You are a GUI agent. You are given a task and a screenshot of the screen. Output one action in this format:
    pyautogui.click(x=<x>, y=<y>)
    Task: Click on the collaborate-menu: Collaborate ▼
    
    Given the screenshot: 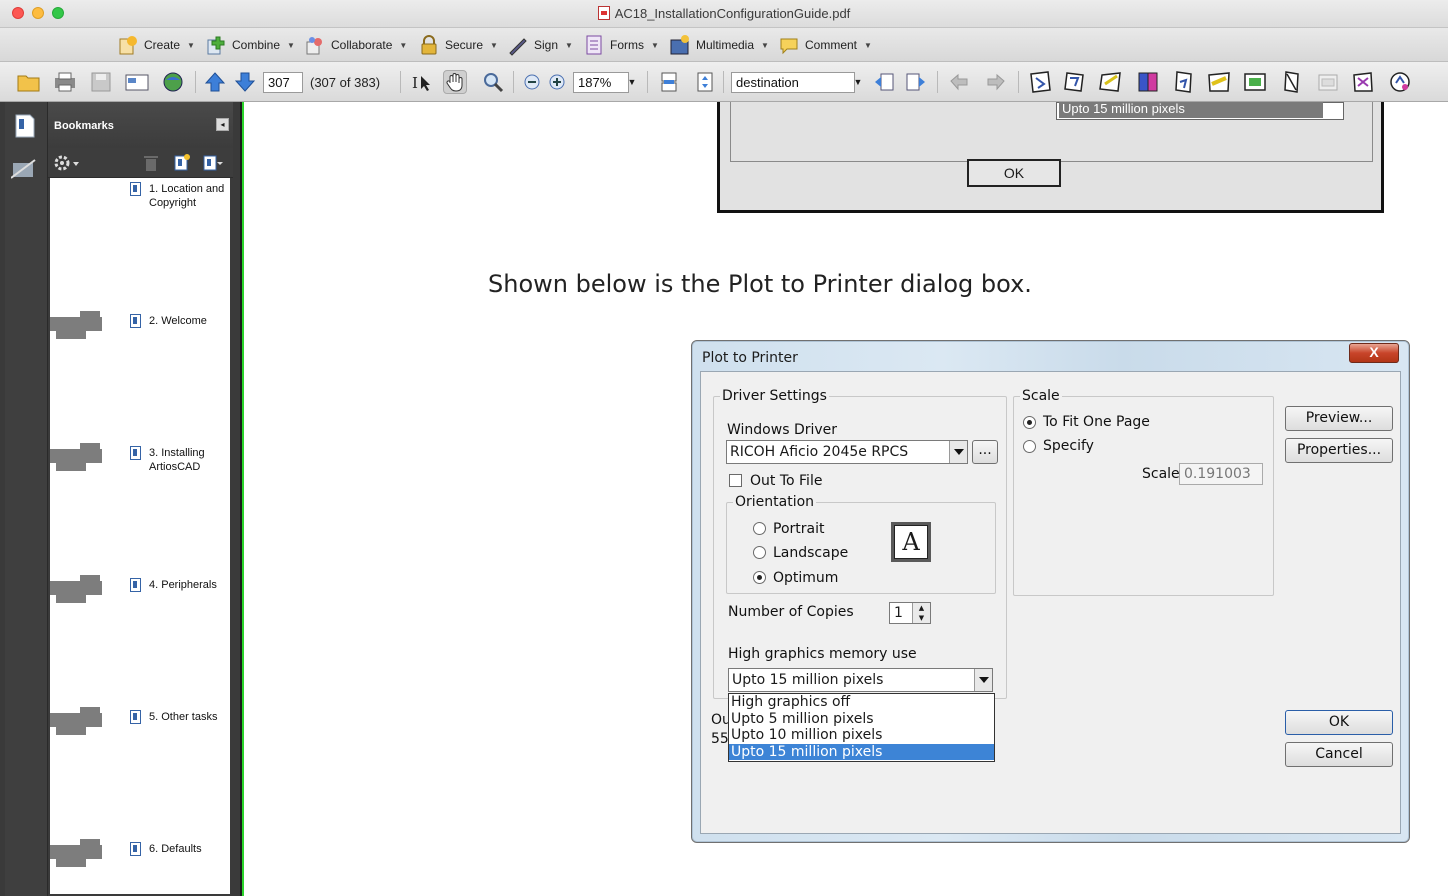 What is the action you would take?
    pyautogui.click(x=355, y=45)
    